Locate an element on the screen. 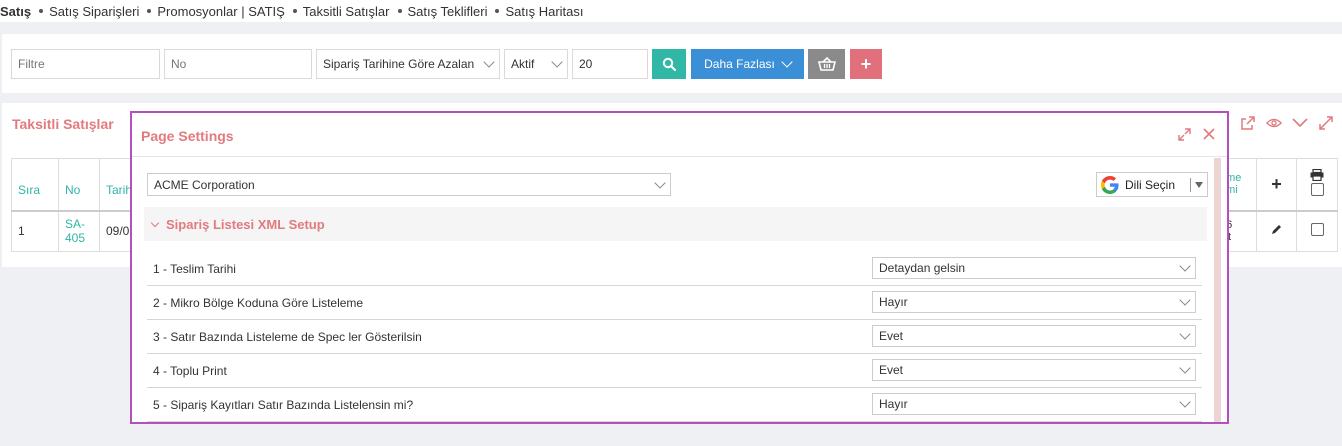 This screenshot has width=1342, height=446. edit-row-button is located at coordinates (1276, 231).